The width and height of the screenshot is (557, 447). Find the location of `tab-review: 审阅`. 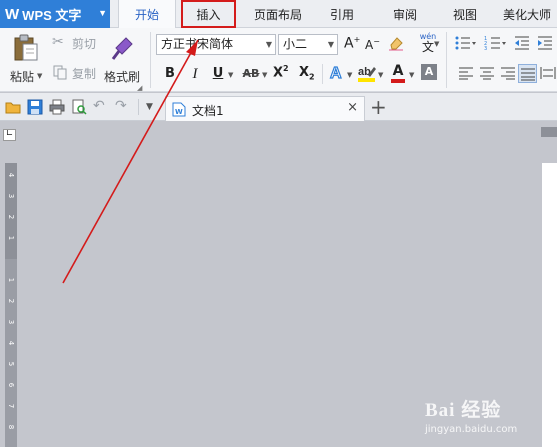

tab-review: 审阅 is located at coordinates (405, 14).